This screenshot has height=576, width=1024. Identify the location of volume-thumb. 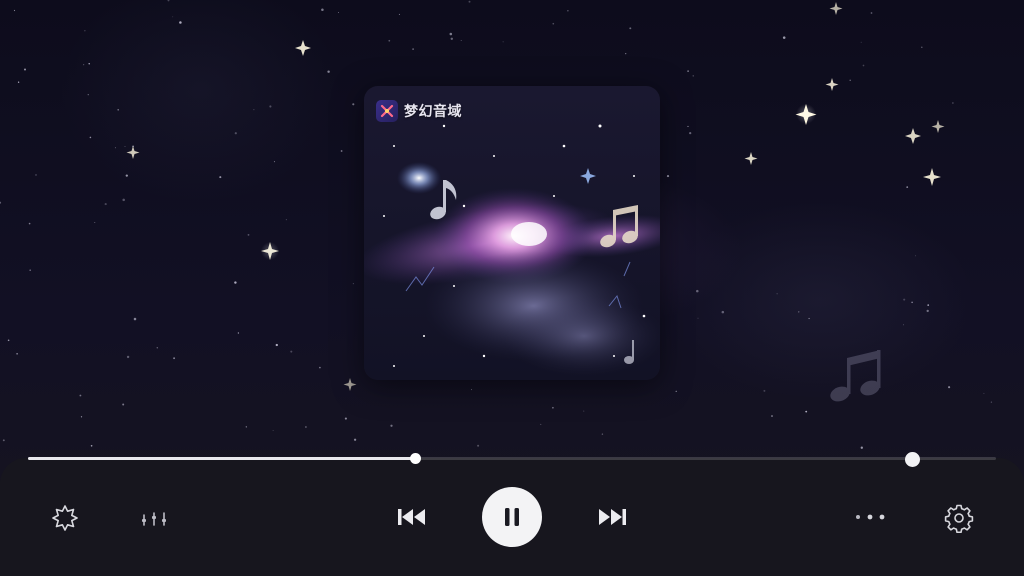
(912, 459).